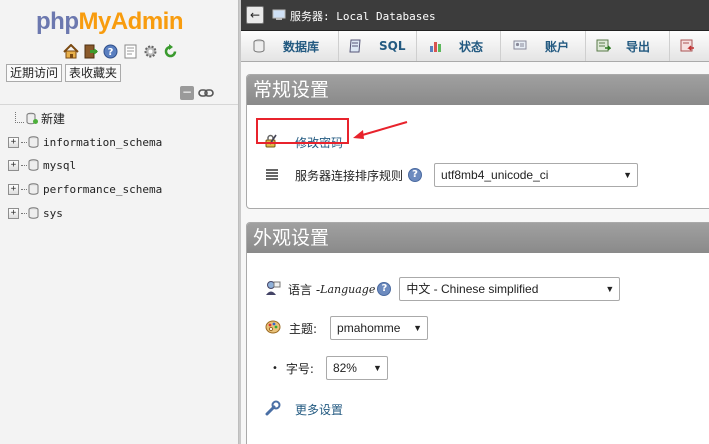 This screenshot has width=709, height=444. Describe the element at coordinates (301, 46) in the screenshot. I see `tab-databases-label: 数据库` at that location.